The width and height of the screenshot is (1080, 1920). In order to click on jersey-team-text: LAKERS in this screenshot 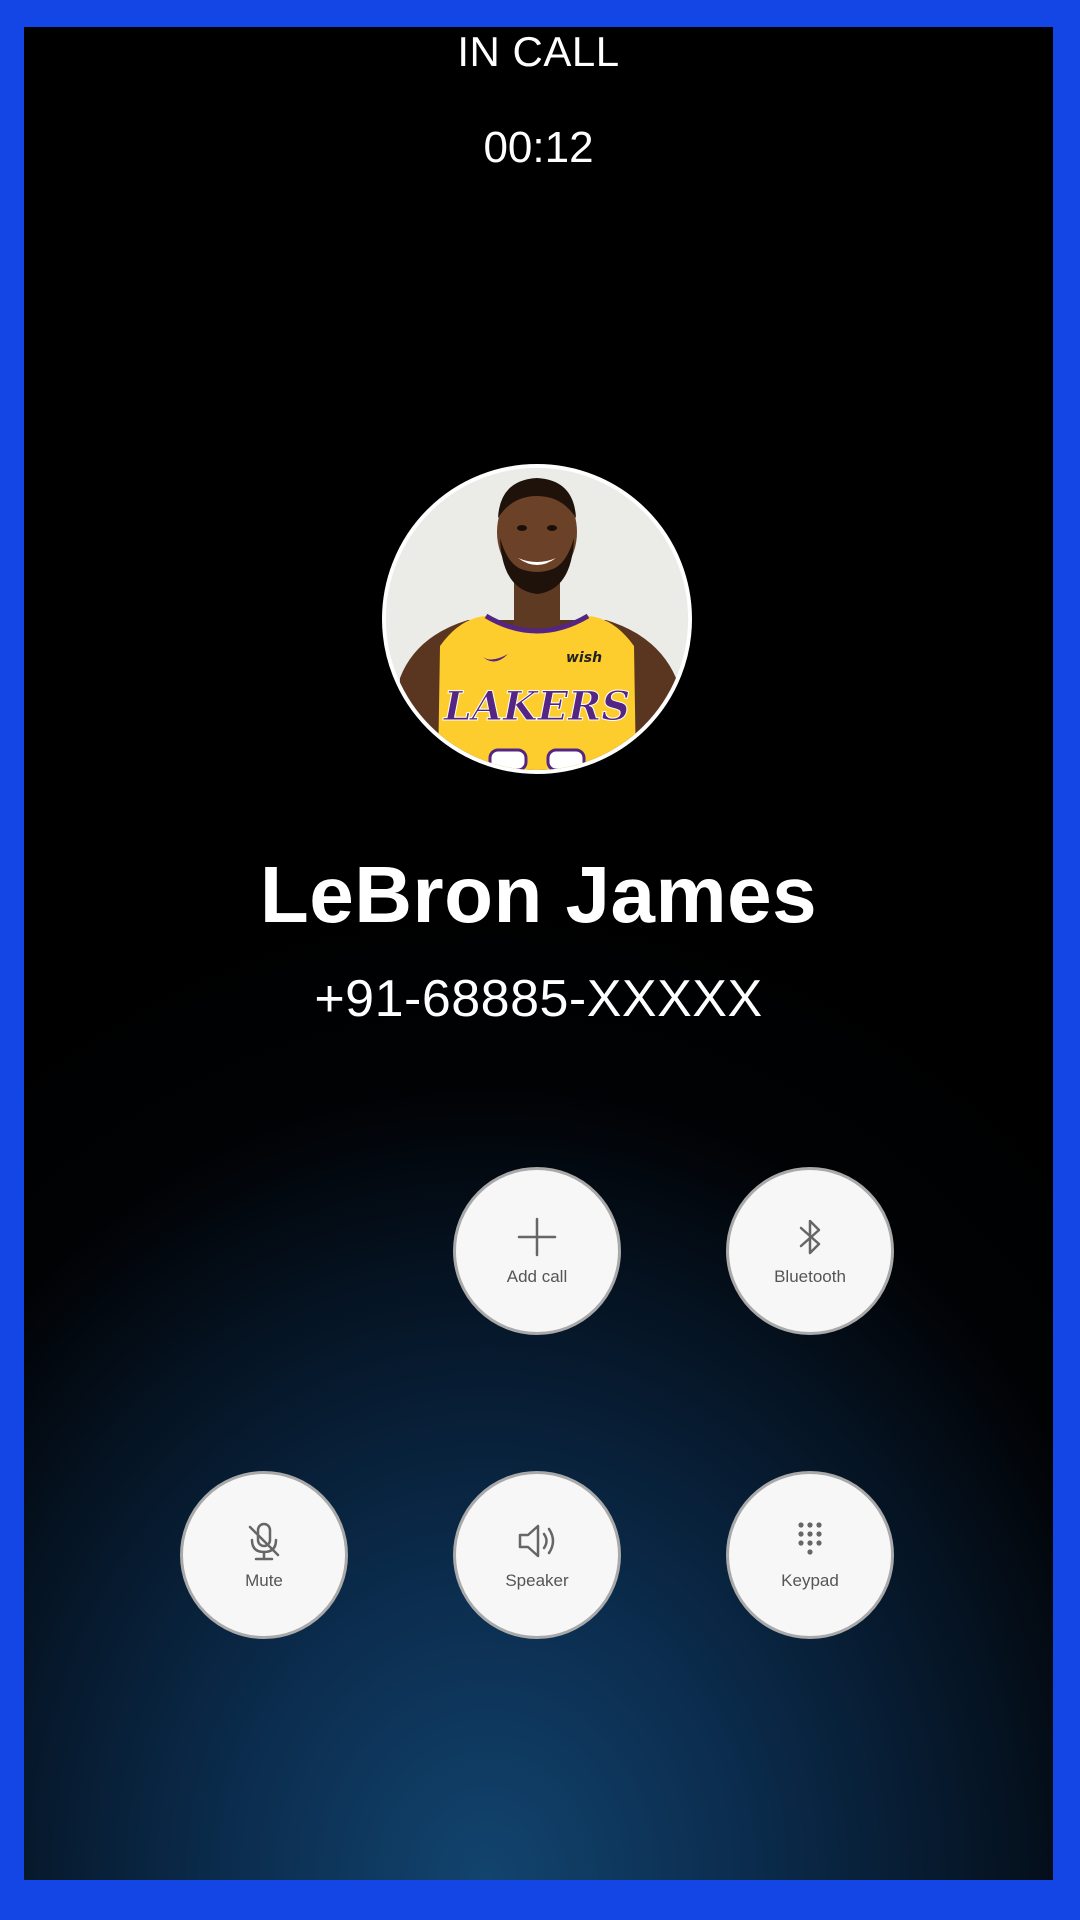, I will do `click(537, 706)`.